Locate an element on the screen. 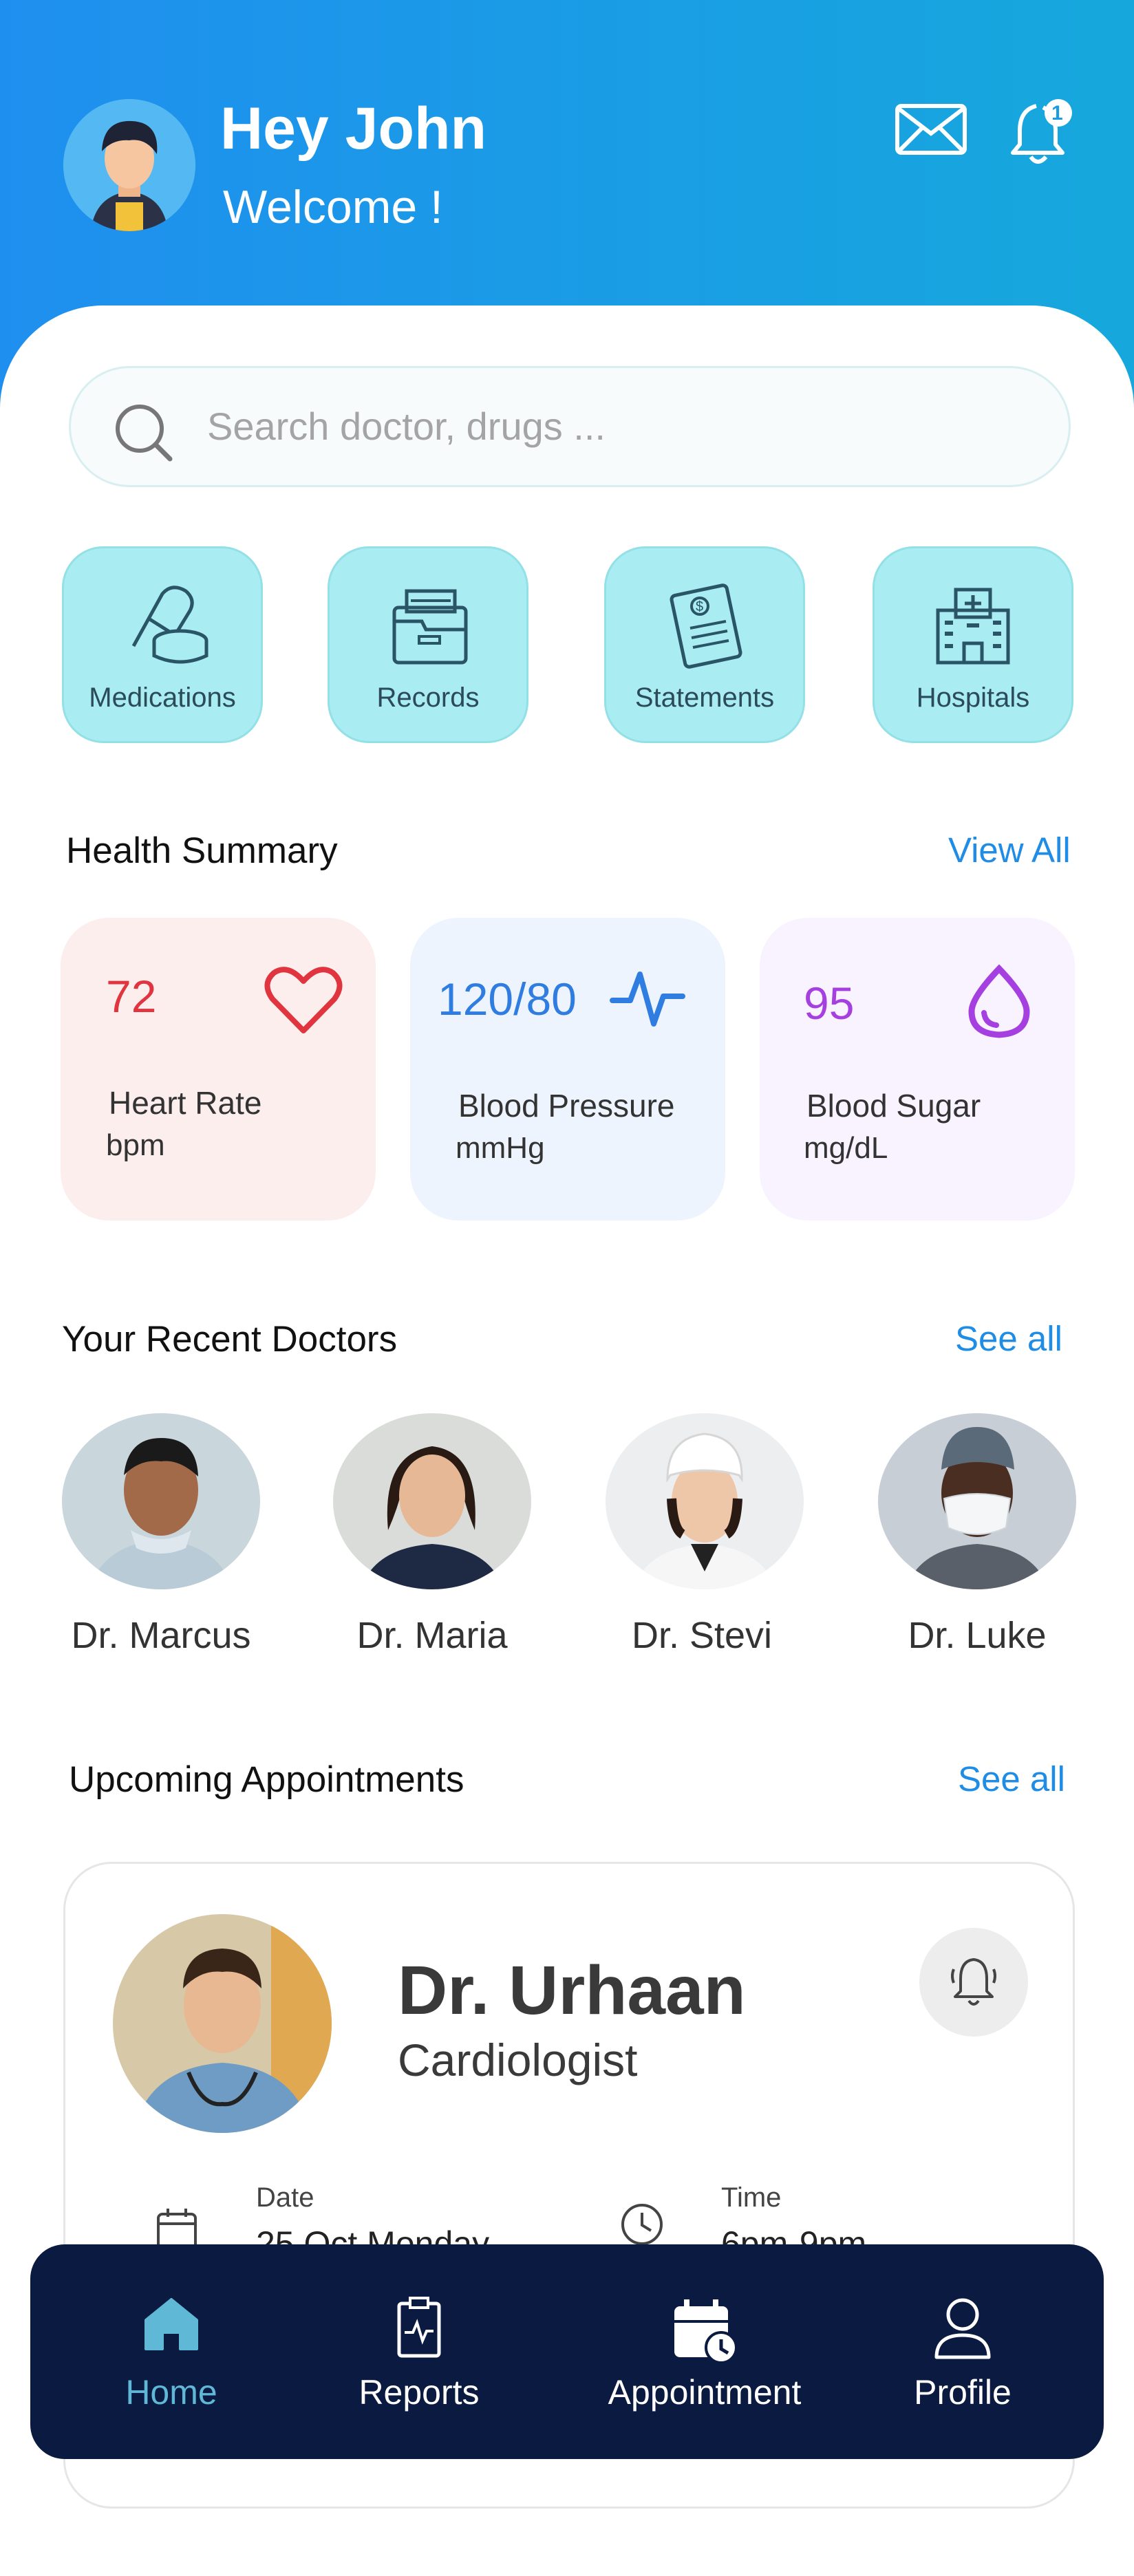 Image resolution: width=1134 pixels, height=2576 pixels. blood-sugar-value: 95 is located at coordinates (829, 1004).